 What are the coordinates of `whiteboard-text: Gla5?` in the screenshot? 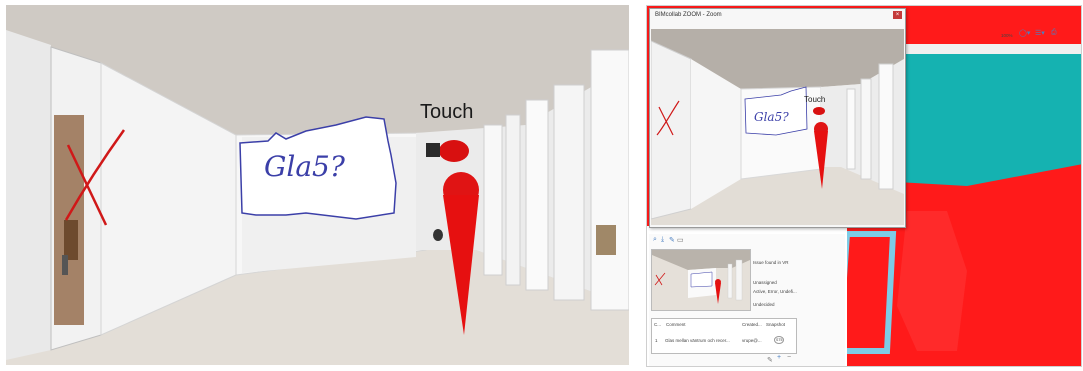 It's located at (304, 166).